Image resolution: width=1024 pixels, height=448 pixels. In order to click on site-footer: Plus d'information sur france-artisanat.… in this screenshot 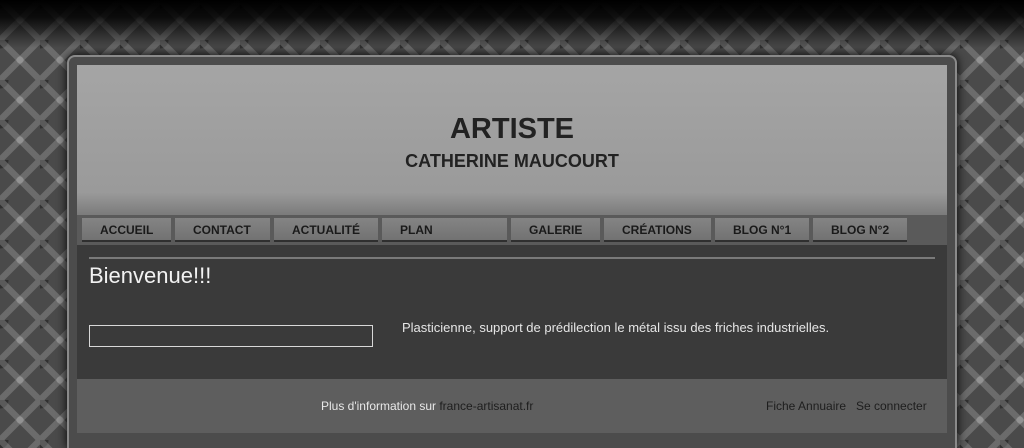, I will do `click(512, 406)`.